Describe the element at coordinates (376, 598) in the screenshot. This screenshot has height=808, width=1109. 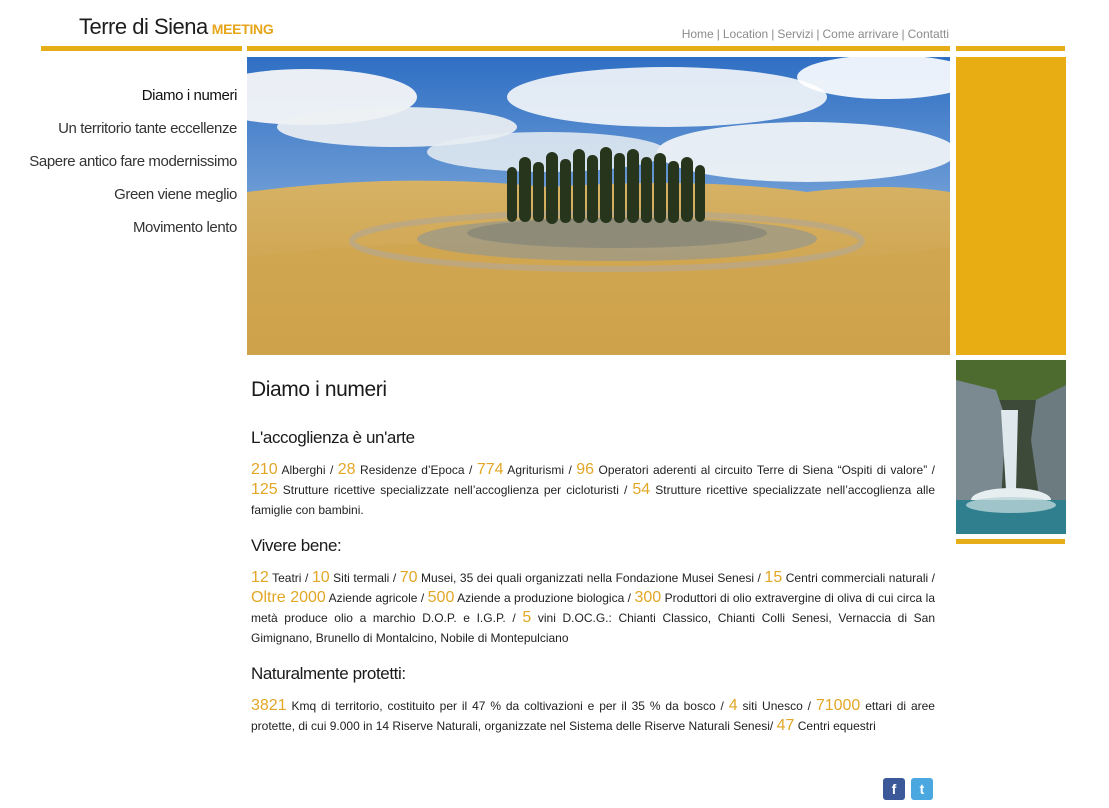
I see `number-label: Aziende agricole /` at that location.